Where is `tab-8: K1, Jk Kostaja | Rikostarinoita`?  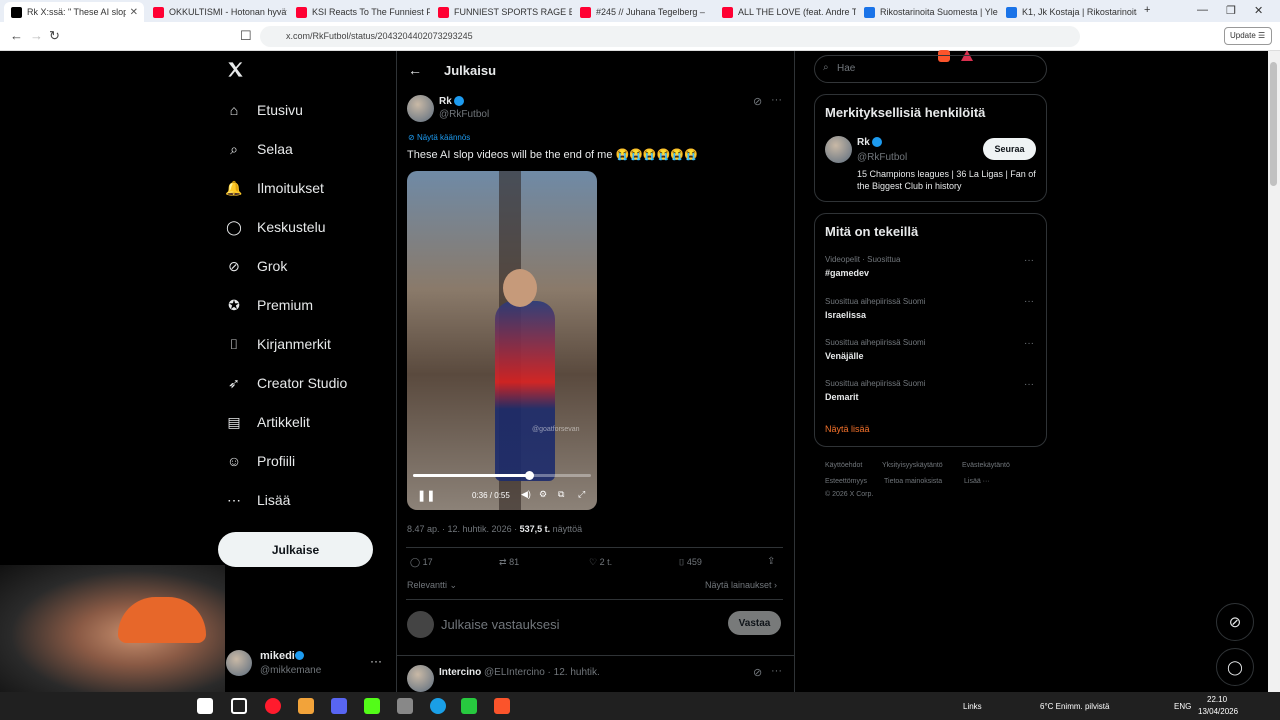 tab-8: K1, Jk Kostaja | Rikostarinoita is located at coordinates (1068, 12).